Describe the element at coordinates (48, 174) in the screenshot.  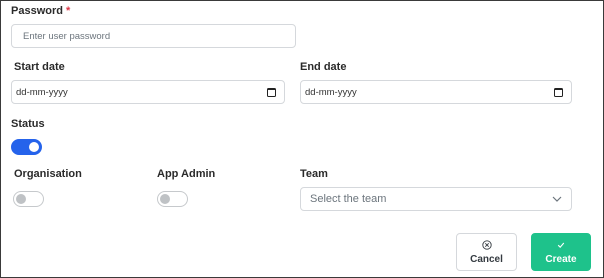
I see `organisation-label: Organisation` at that location.